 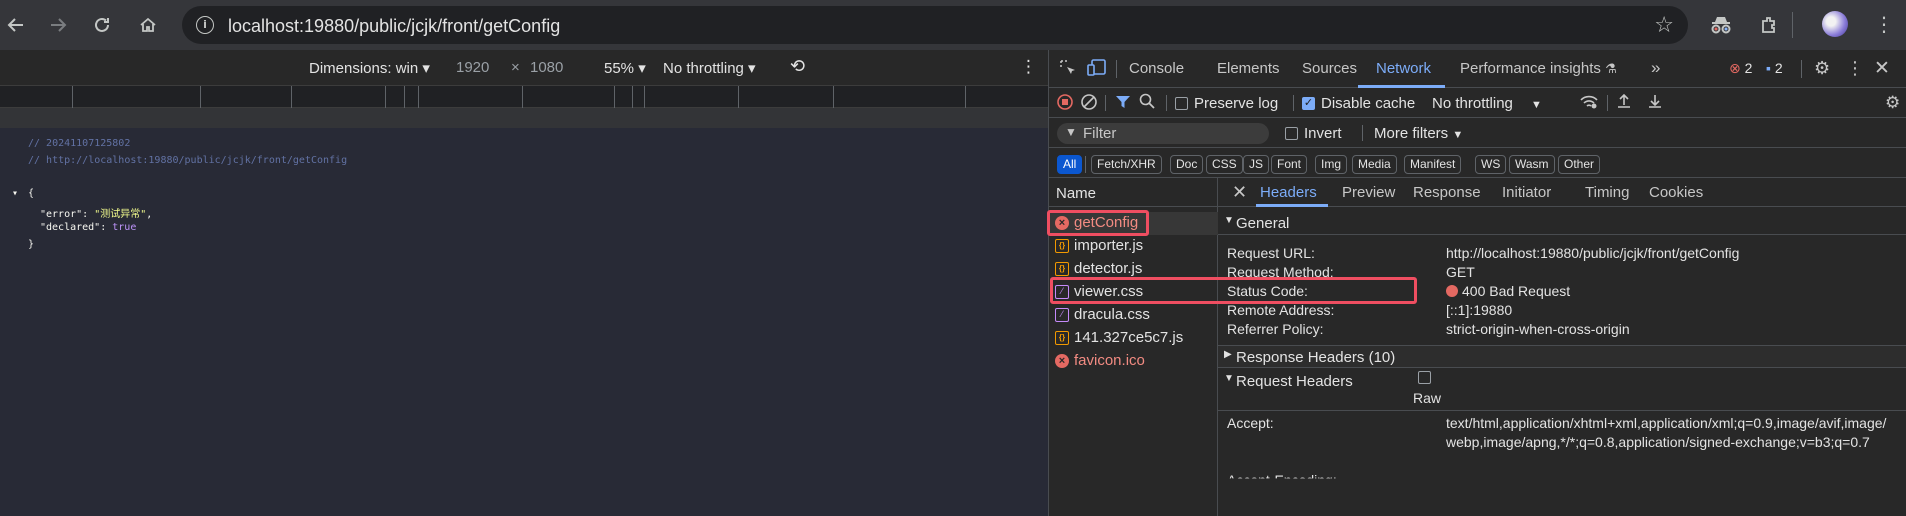 What do you see at coordinates (1181, 103) in the screenshot?
I see `preserve-log-checkbox` at bounding box center [1181, 103].